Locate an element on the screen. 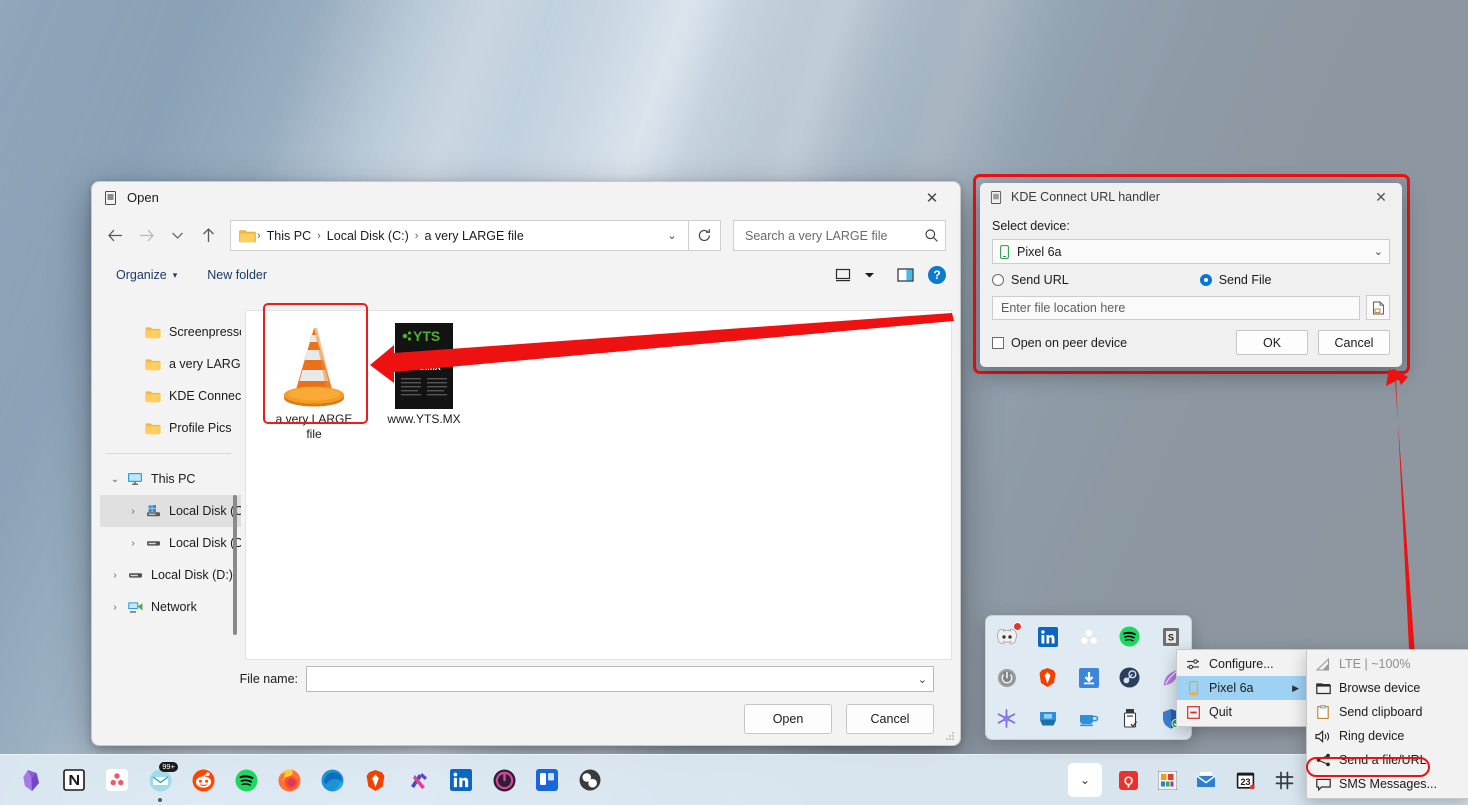  usb-eject-icon is located at coordinates (1130, 719).